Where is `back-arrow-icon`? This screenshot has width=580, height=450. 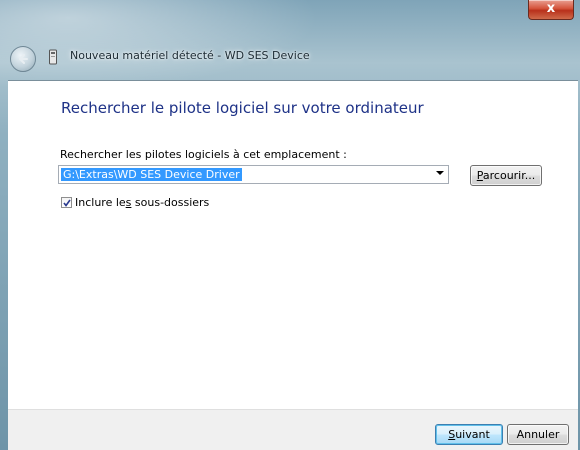 back-arrow-icon is located at coordinates (23, 59).